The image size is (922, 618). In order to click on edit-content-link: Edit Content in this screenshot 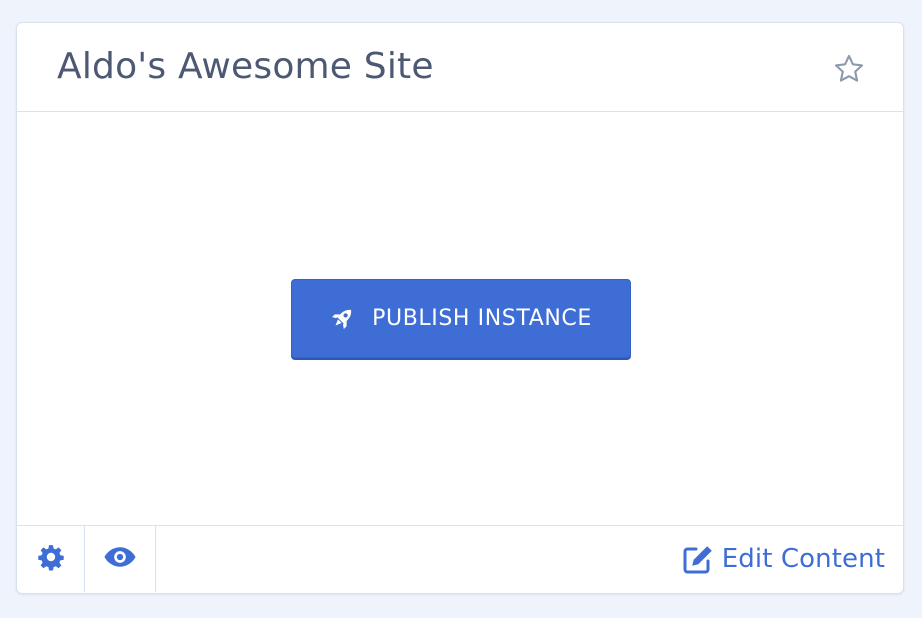, I will do `click(783, 559)`.